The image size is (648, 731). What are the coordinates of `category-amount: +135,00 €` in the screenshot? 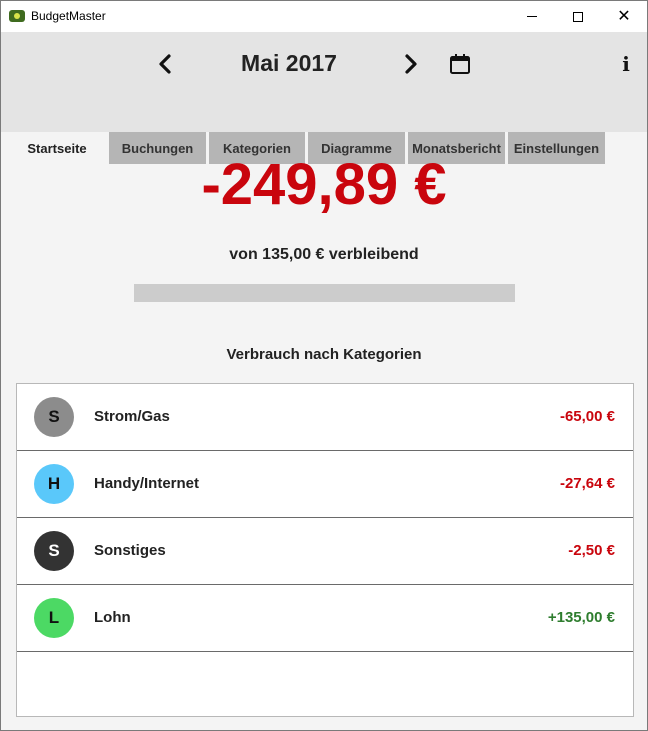 It's located at (581, 617).